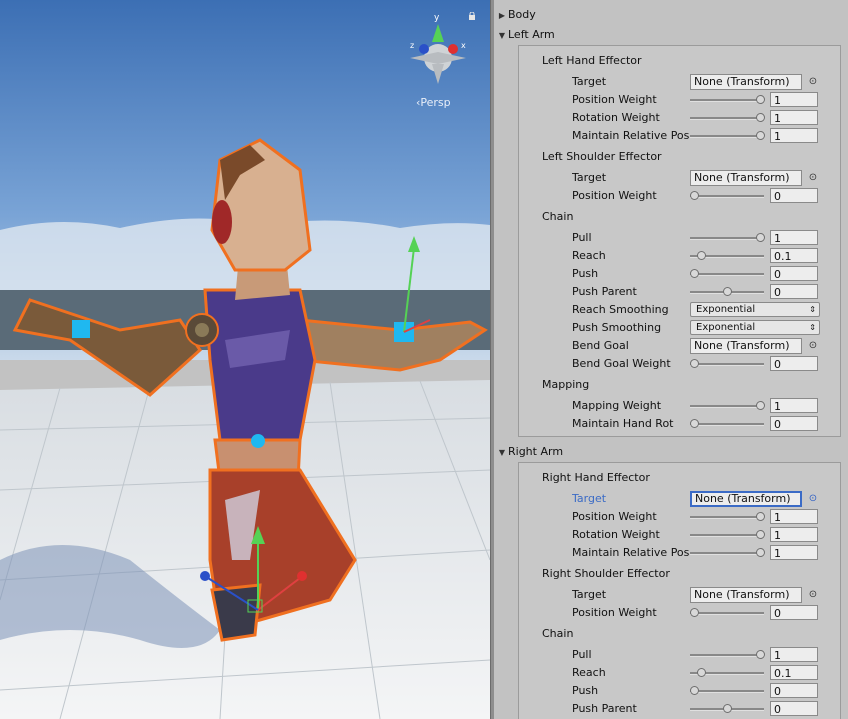 The height and width of the screenshot is (719, 848). What do you see at coordinates (81, 329) in the screenshot?
I see `left-hand-effector-handle` at bounding box center [81, 329].